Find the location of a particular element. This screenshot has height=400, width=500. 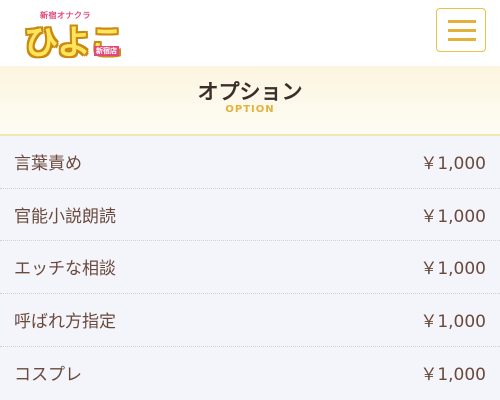

option-name: エッチな相談 is located at coordinates (65, 269).